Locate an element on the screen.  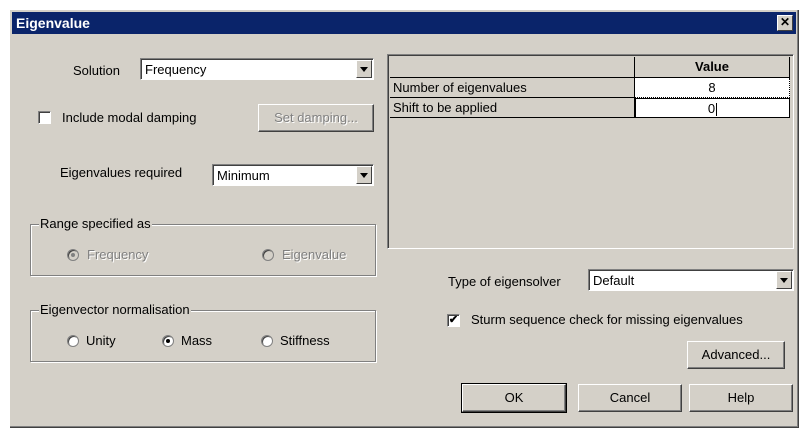
eigensolver-value: Default is located at coordinates (614, 280).